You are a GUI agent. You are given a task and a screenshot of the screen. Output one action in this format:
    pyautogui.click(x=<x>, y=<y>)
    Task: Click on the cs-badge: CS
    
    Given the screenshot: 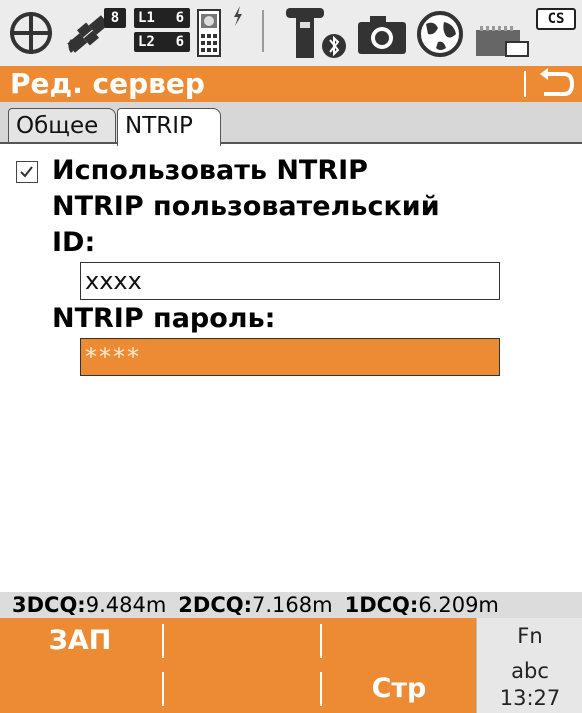 What is the action you would take?
    pyautogui.click(x=556, y=19)
    